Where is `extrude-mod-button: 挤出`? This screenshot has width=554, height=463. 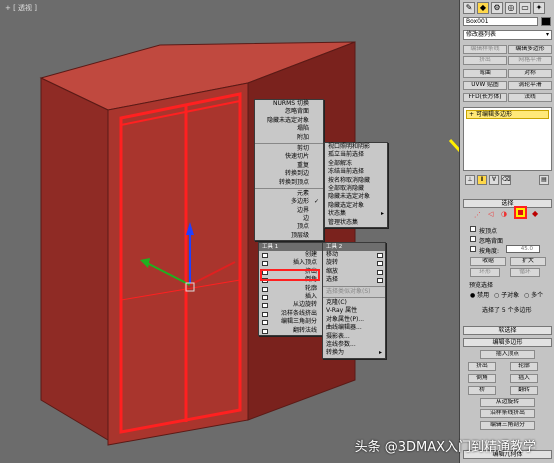
extrude-mod-button: 挤出 is located at coordinates (485, 60).